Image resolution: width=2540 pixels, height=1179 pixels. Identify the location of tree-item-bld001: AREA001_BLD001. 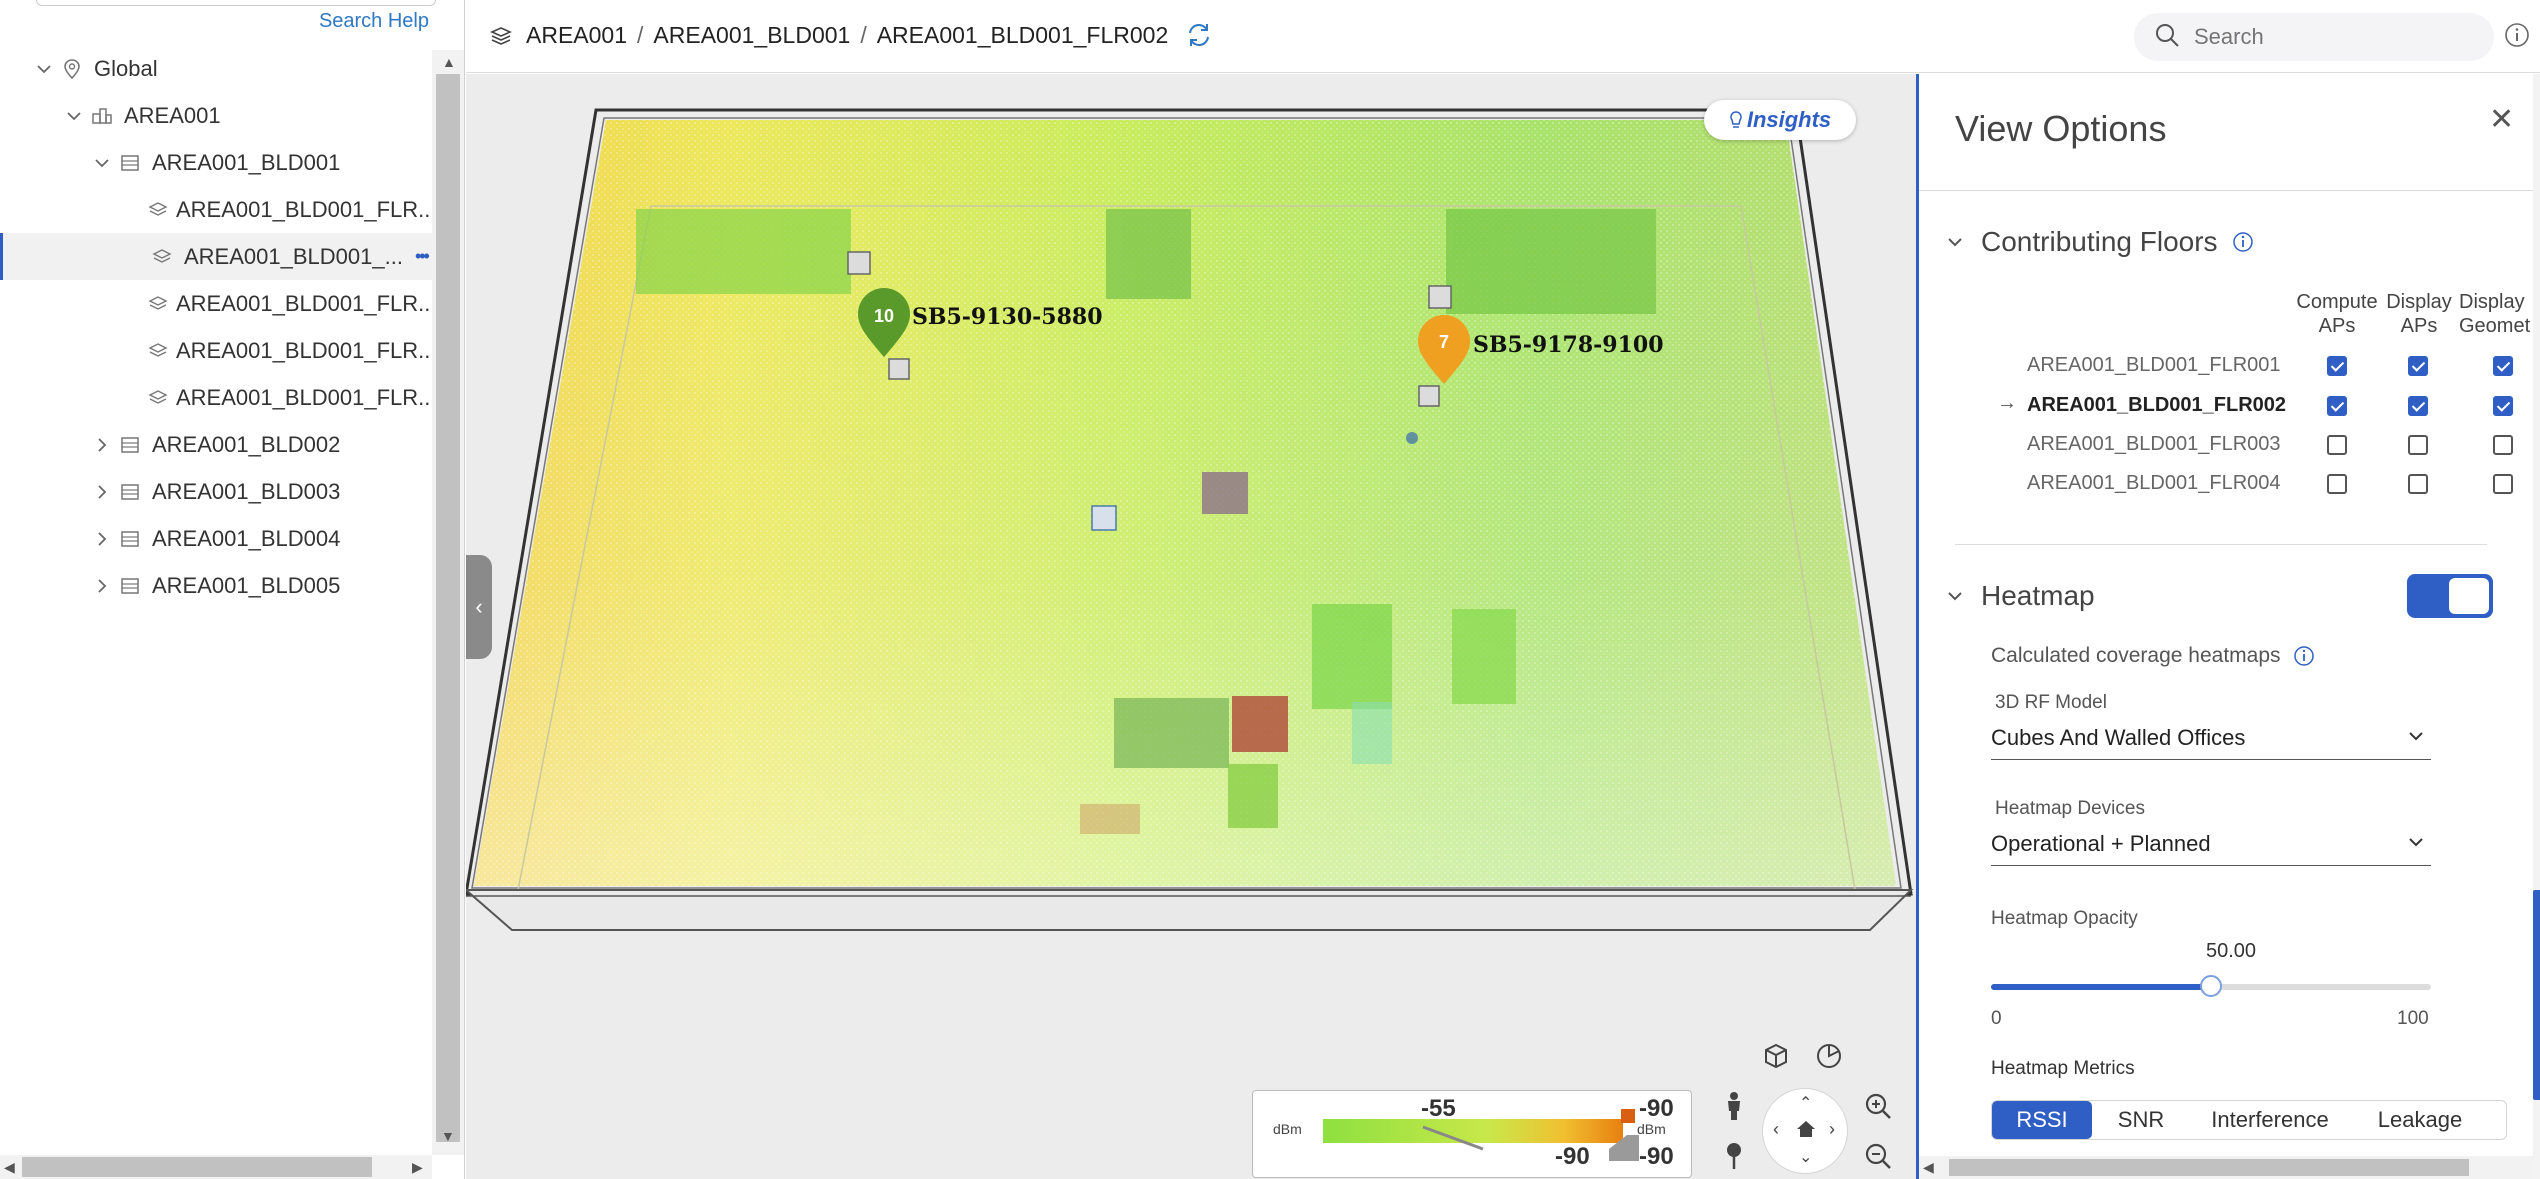
(216, 162).